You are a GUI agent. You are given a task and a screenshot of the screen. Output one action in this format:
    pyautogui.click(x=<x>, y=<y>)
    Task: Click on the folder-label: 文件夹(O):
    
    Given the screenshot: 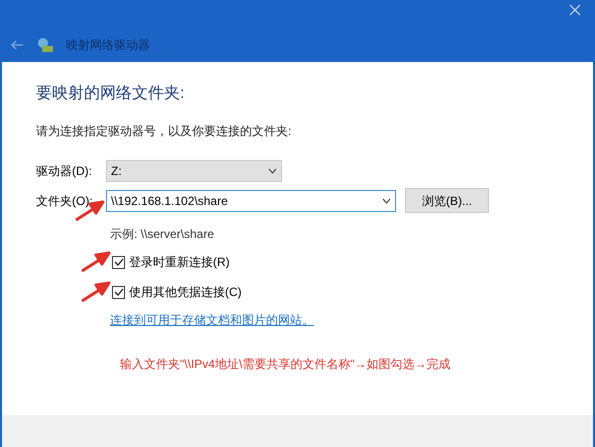 What is the action you would take?
    pyautogui.click(x=65, y=201)
    